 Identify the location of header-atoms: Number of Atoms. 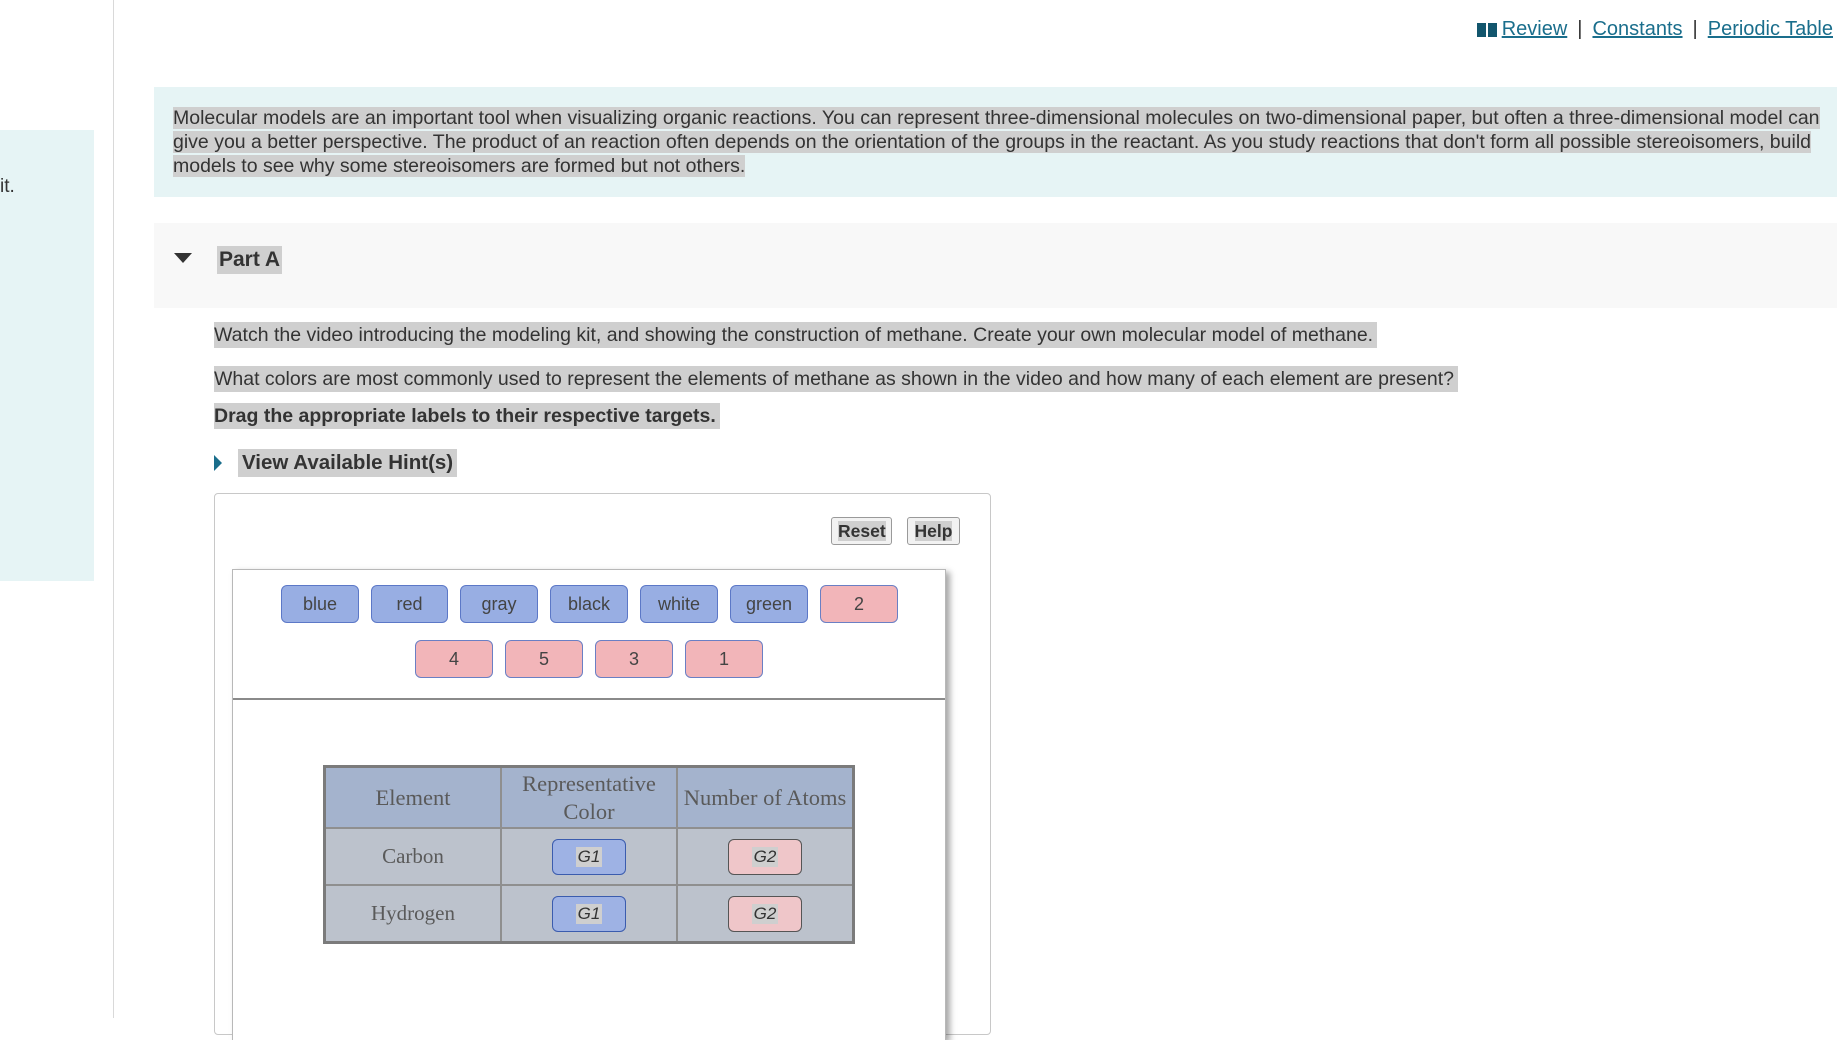
(765, 797).